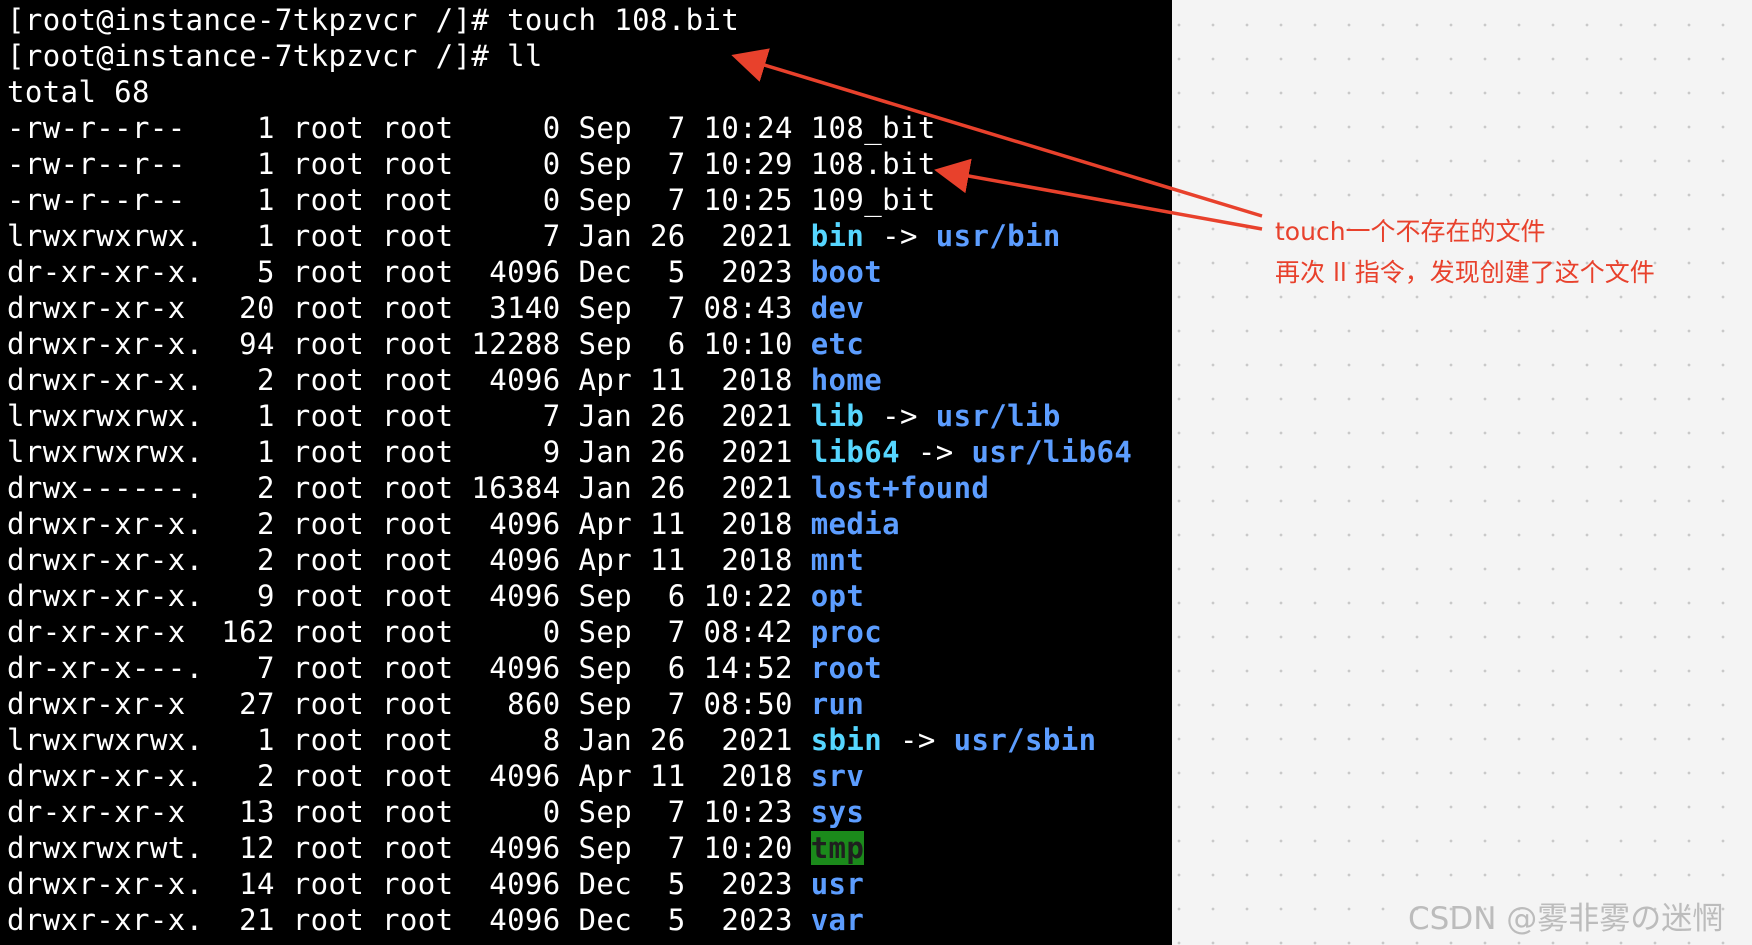 The height and width of the screenshot is (945, 1752). Describe the element at coordinates (1465, 272) in the screenshot. I see `annotation-line-2: 再次 ll 指令，发现创建了这个文件` at that location.